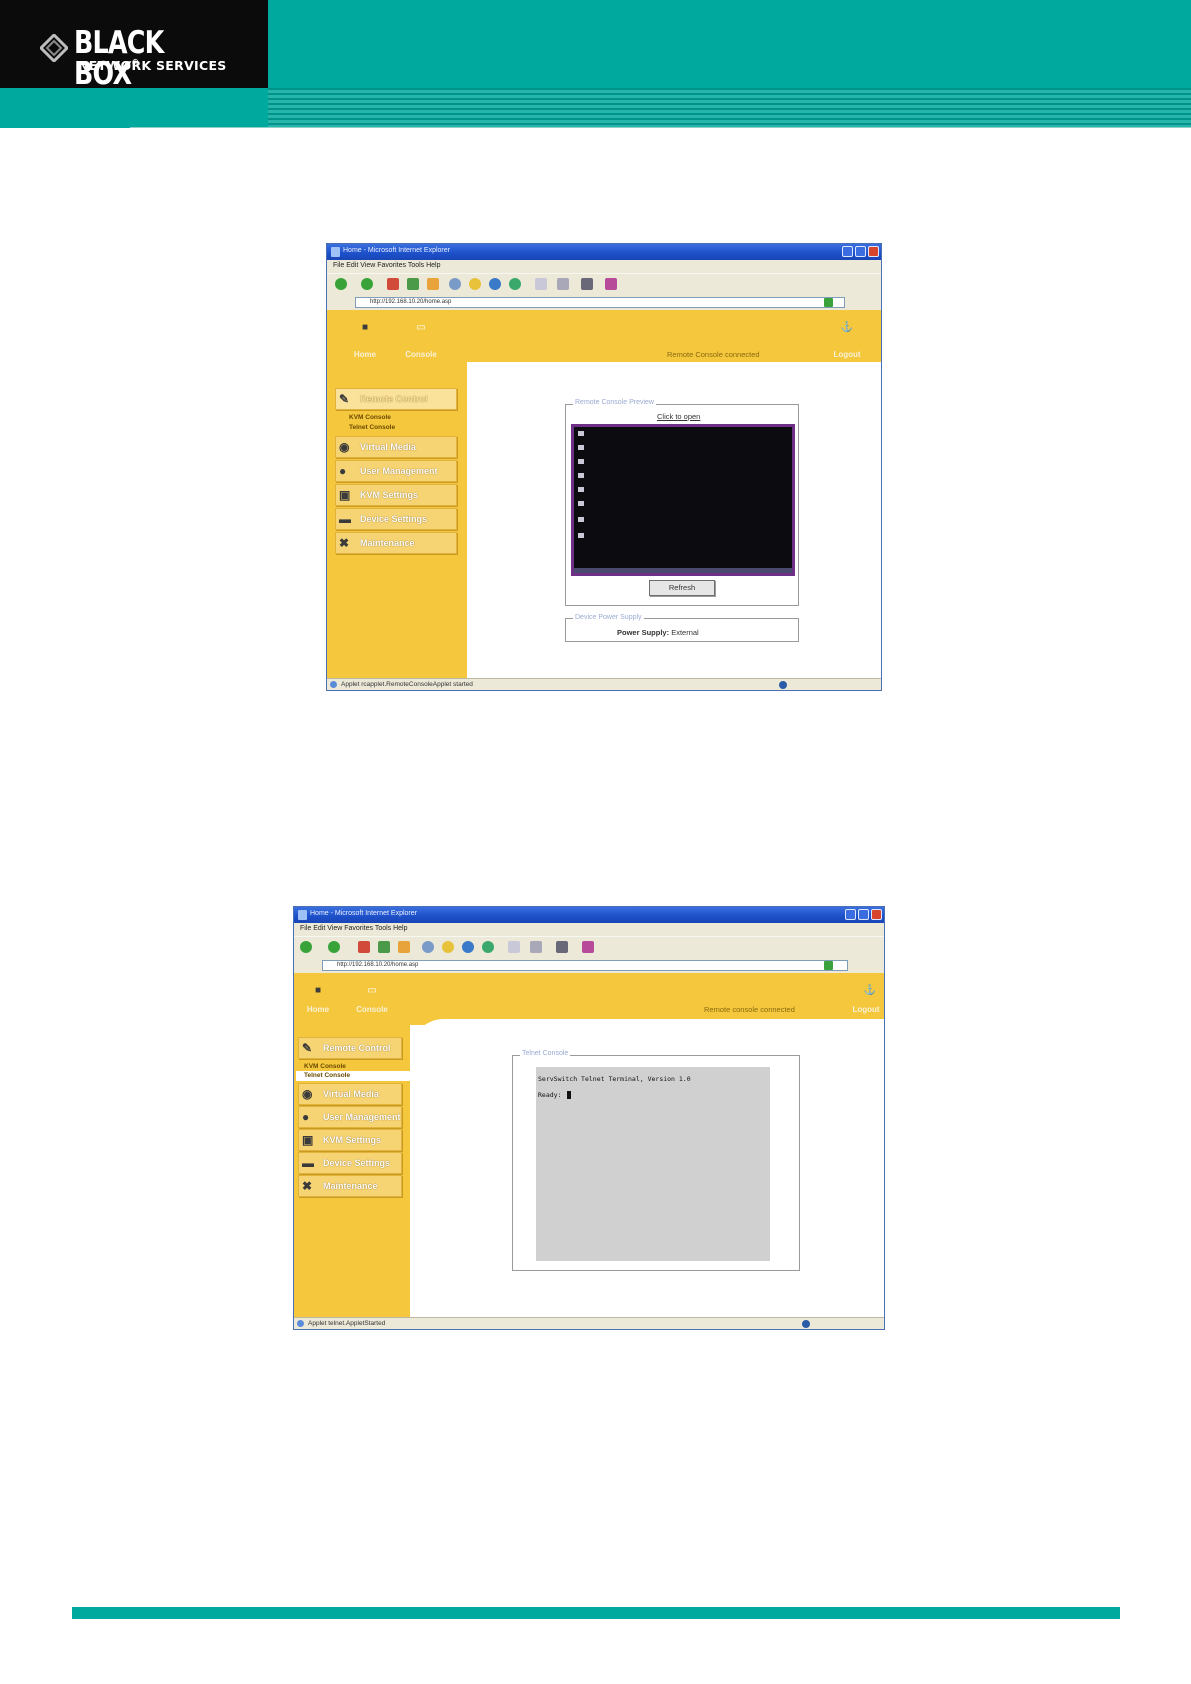  I want to click on kvm-settings-icon: ▣, so click(308, 1140).